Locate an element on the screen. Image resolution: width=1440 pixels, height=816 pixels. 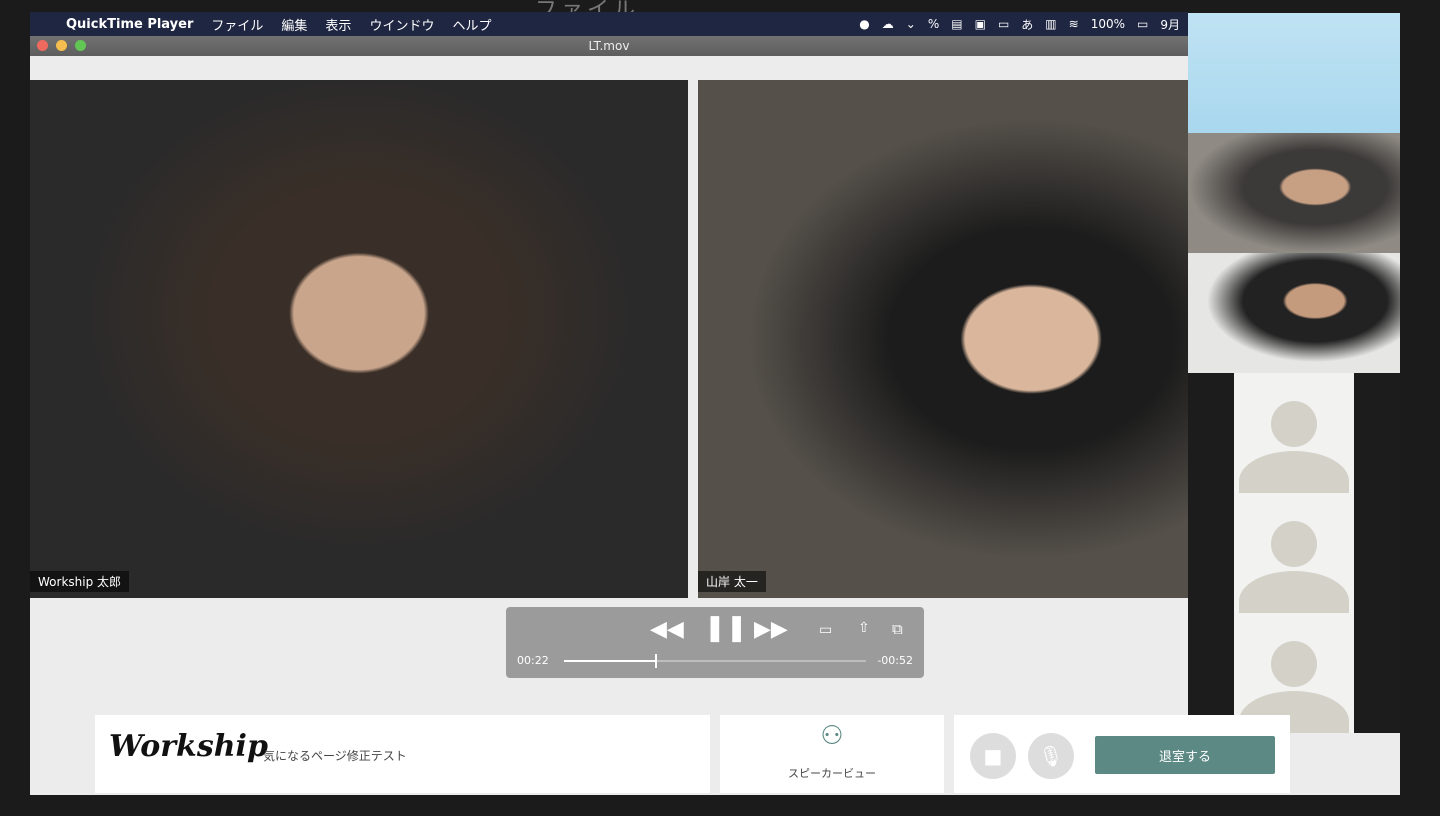
balloon-icon: ● is located at coordinates (864, 24).